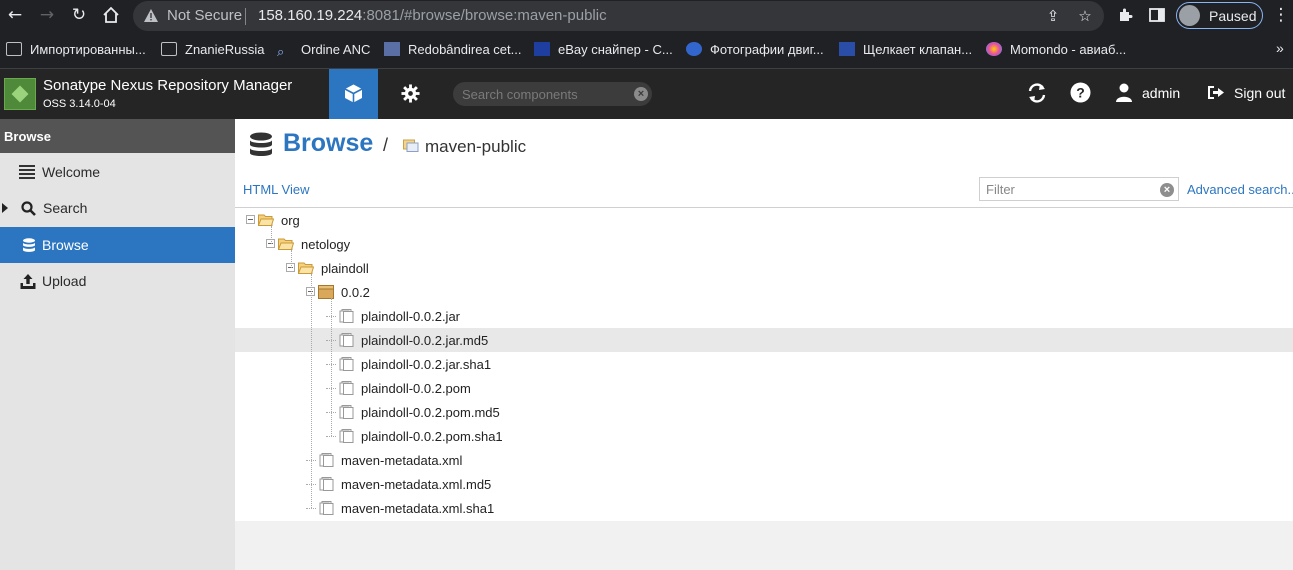  Describe the element at coordinates (764, 220) in the screenshot. I see `tree-node-folder: org` at that location.